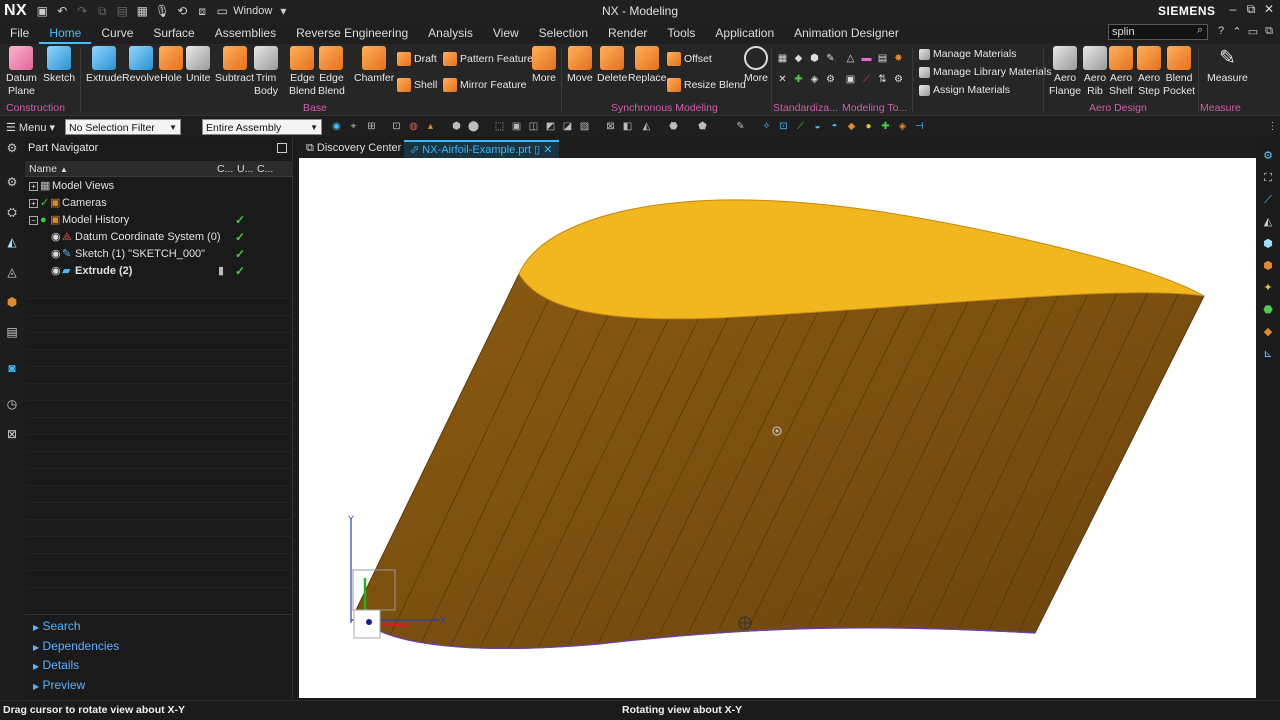  I want to click on standardize-tool-icon: ✚, so click(798, 79).